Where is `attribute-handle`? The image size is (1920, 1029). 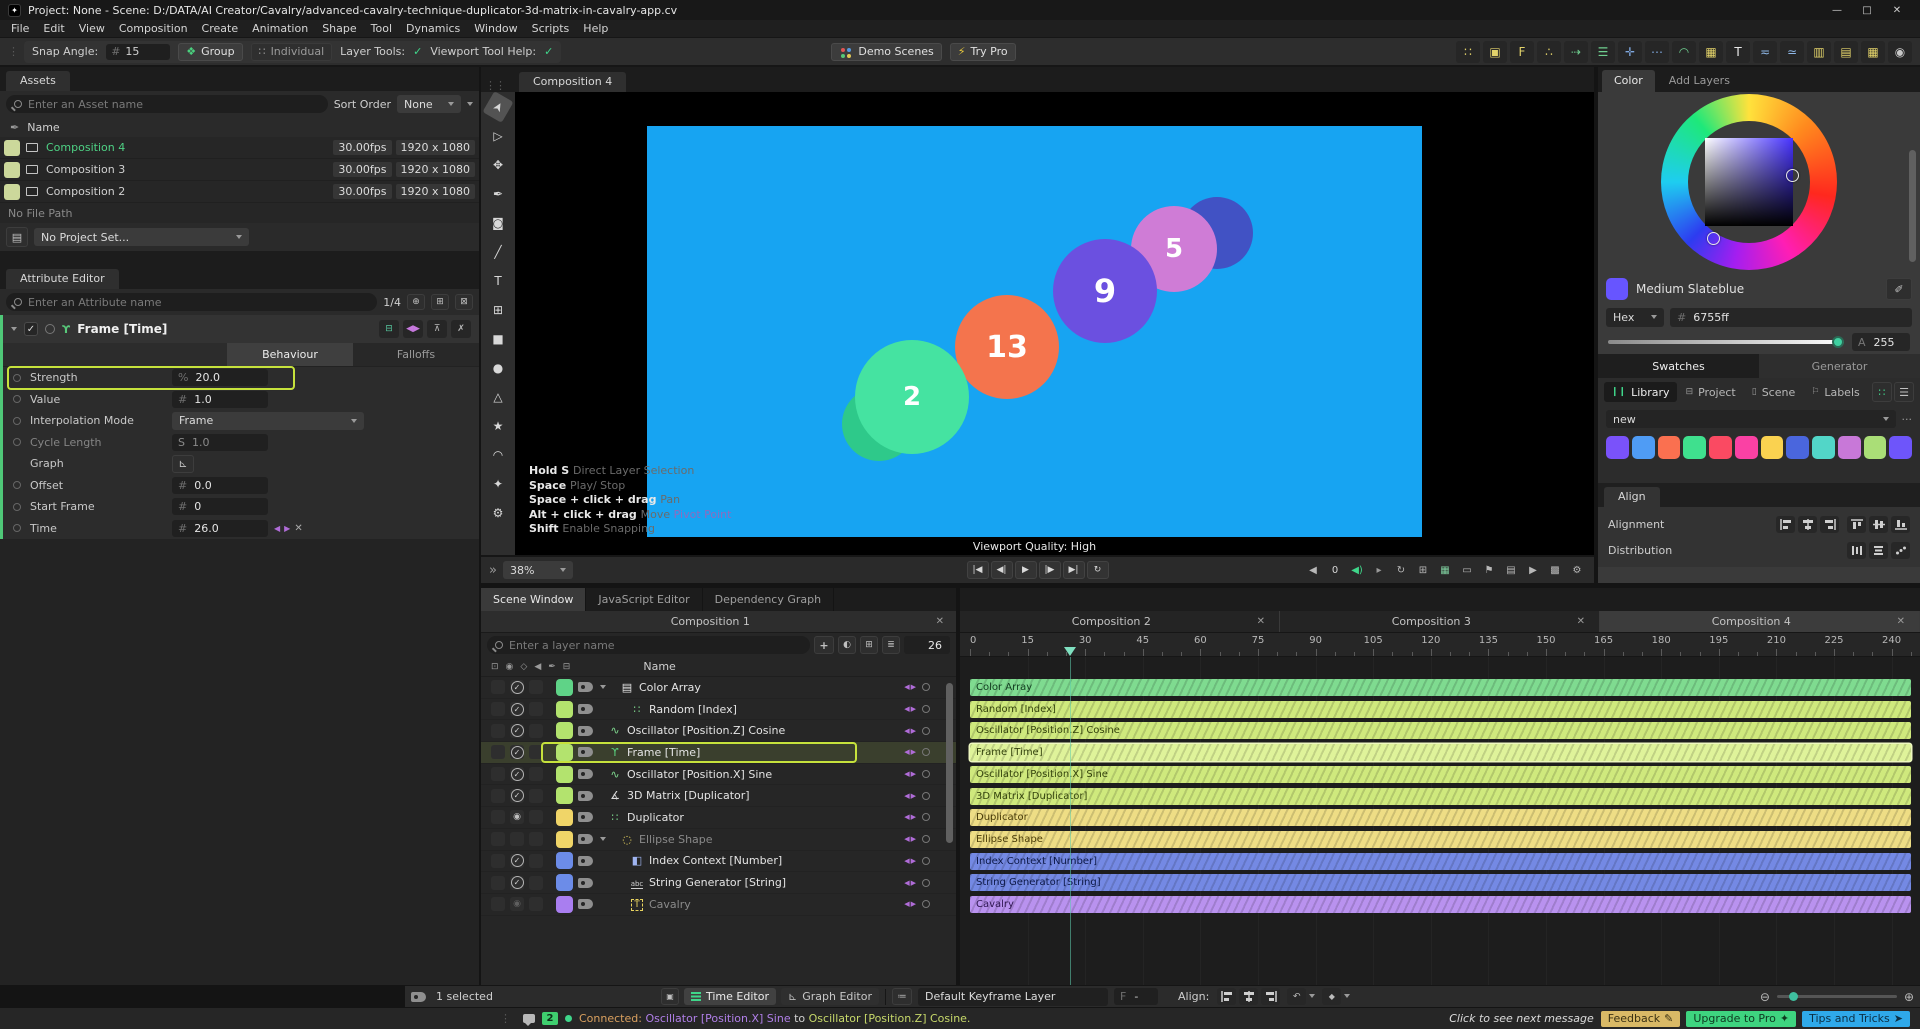
attribute-handle is located at coordinates (17, 506).